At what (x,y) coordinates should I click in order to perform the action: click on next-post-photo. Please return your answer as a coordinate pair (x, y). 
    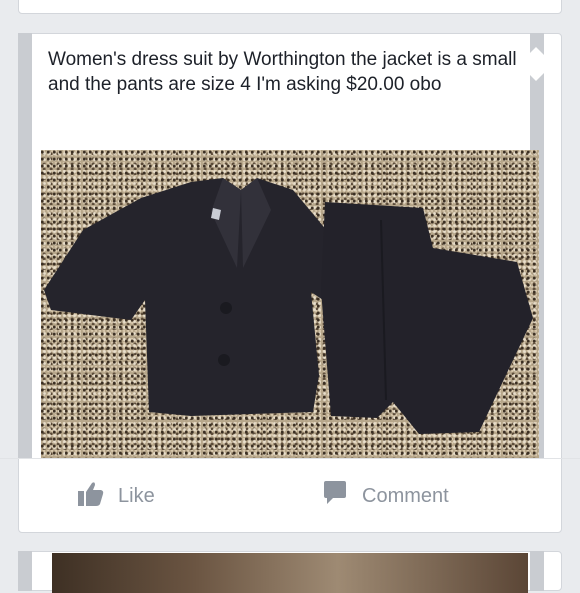
    Looking at the image, I should click on (290, 573).